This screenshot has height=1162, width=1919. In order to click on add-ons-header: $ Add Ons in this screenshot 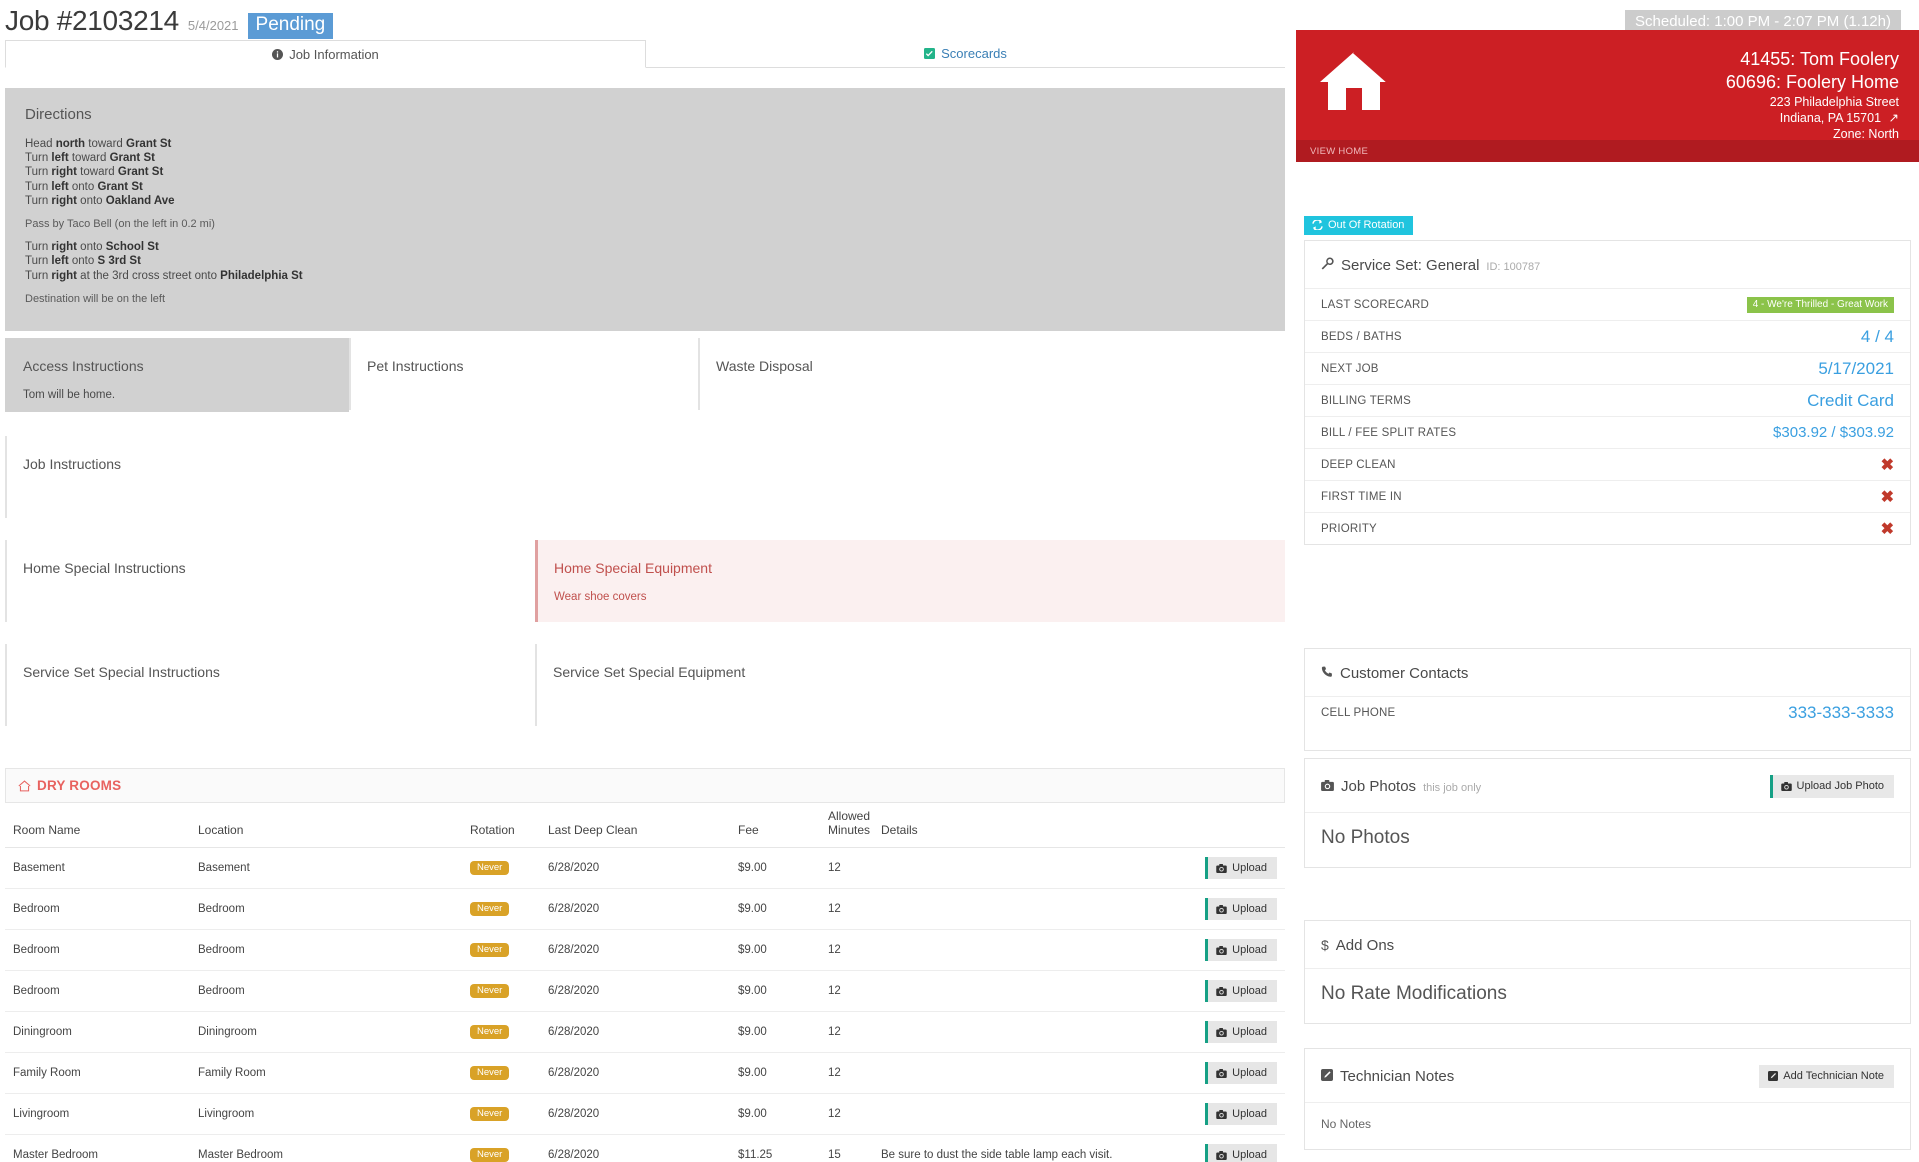, I will do `click(1607, 944)`.